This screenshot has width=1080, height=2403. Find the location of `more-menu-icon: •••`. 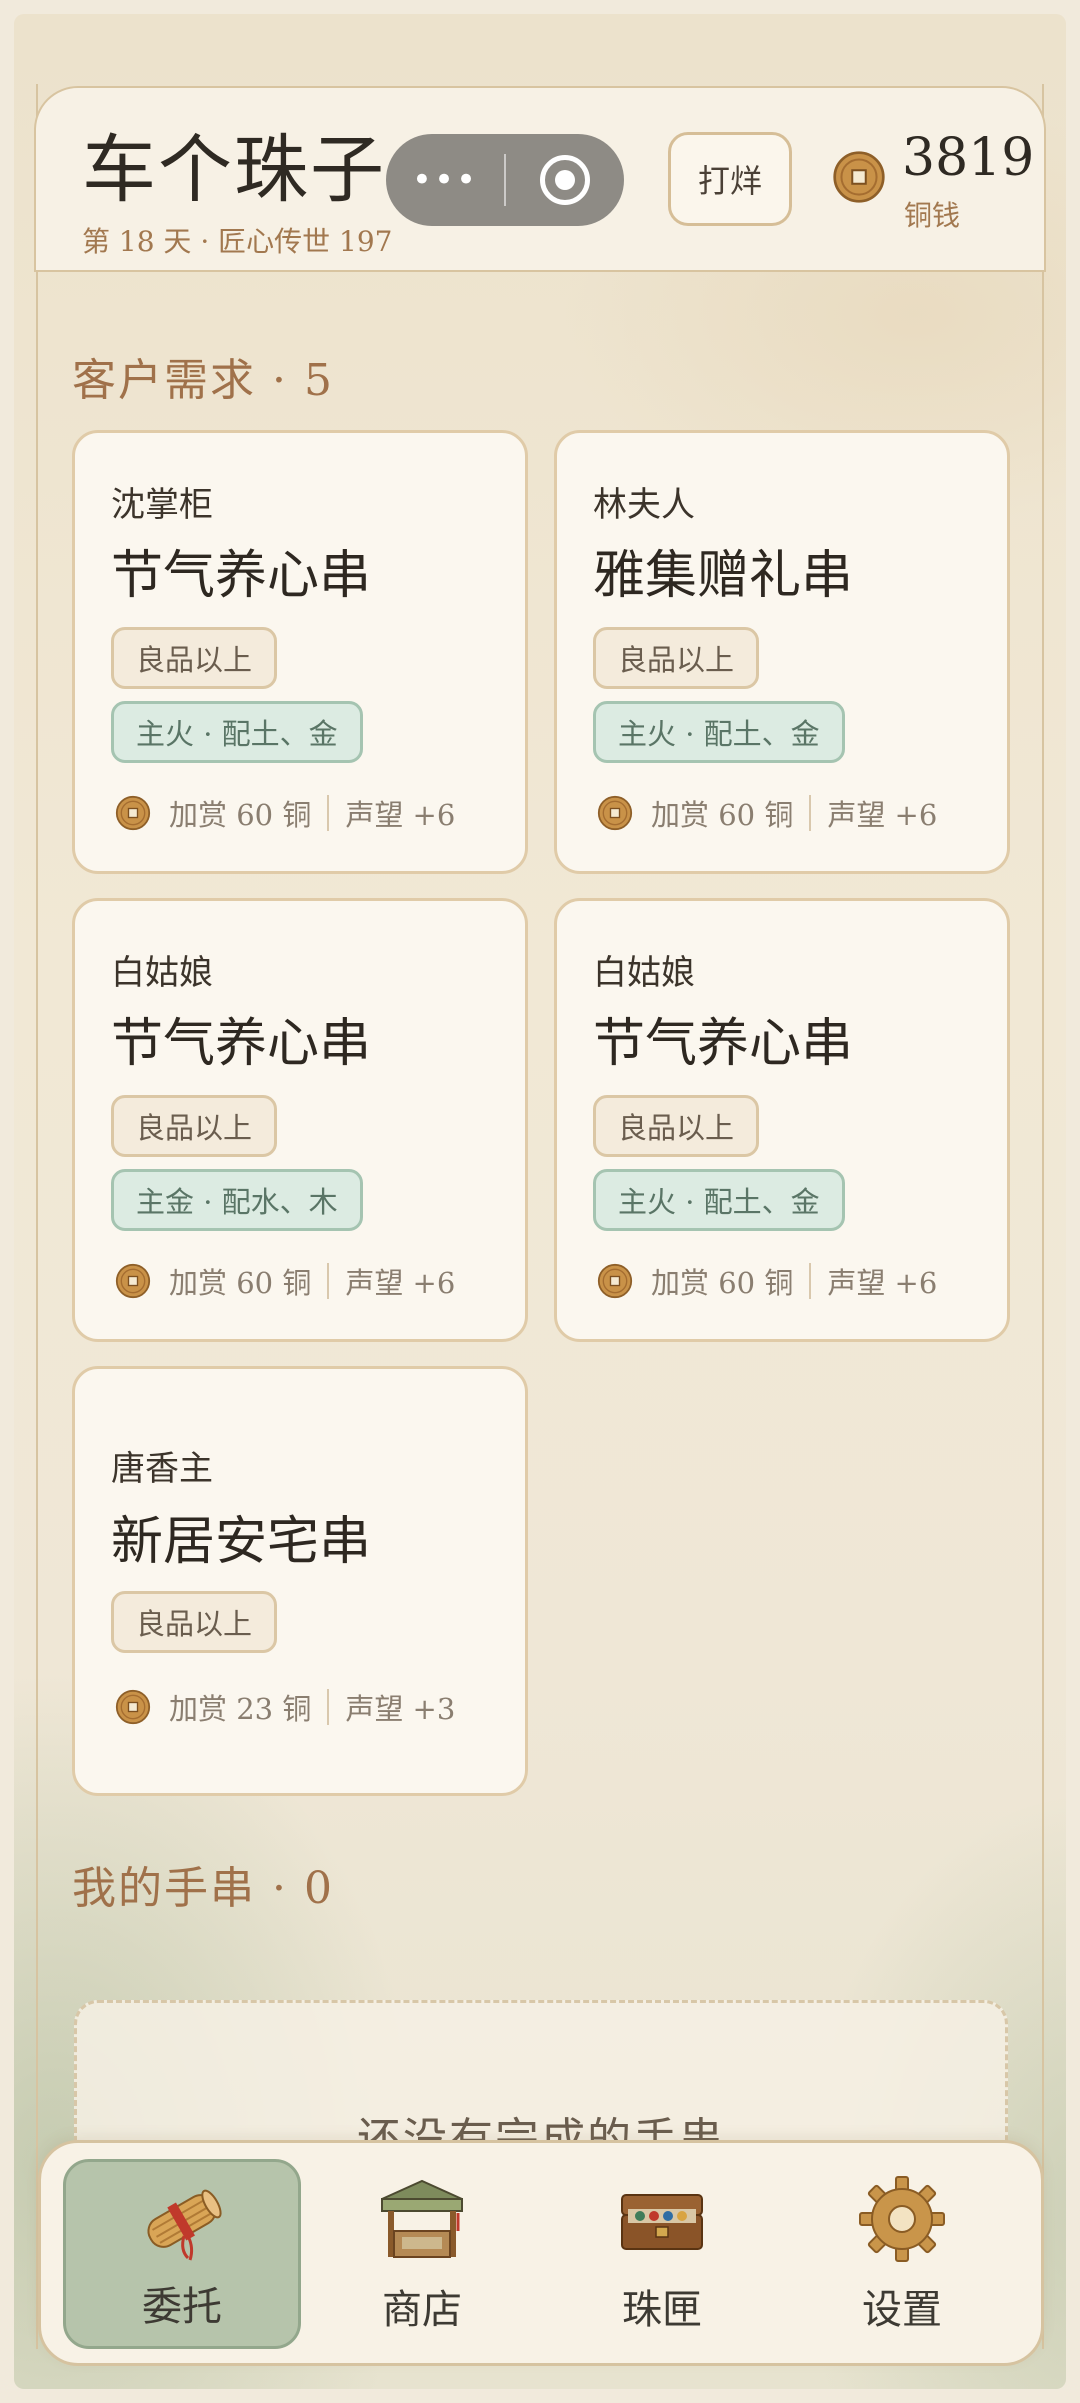

more-menu-icon: ••• is located at coordinates (445, 180).